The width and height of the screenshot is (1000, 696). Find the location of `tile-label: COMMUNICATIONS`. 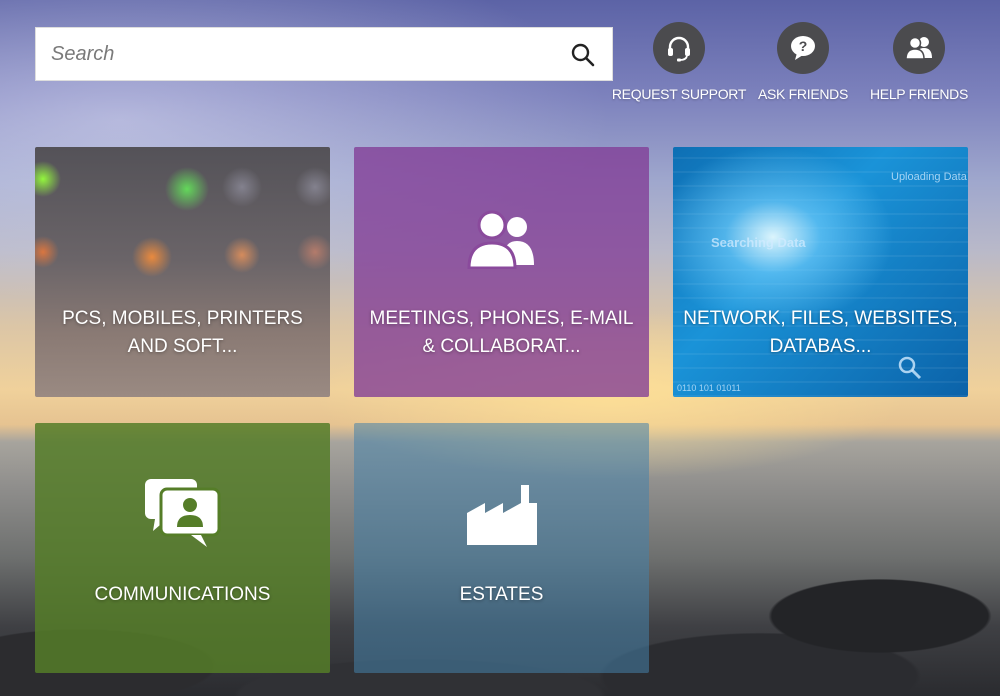

tile-label: COMMUNICATIONS is located at coordinates (182, 594).